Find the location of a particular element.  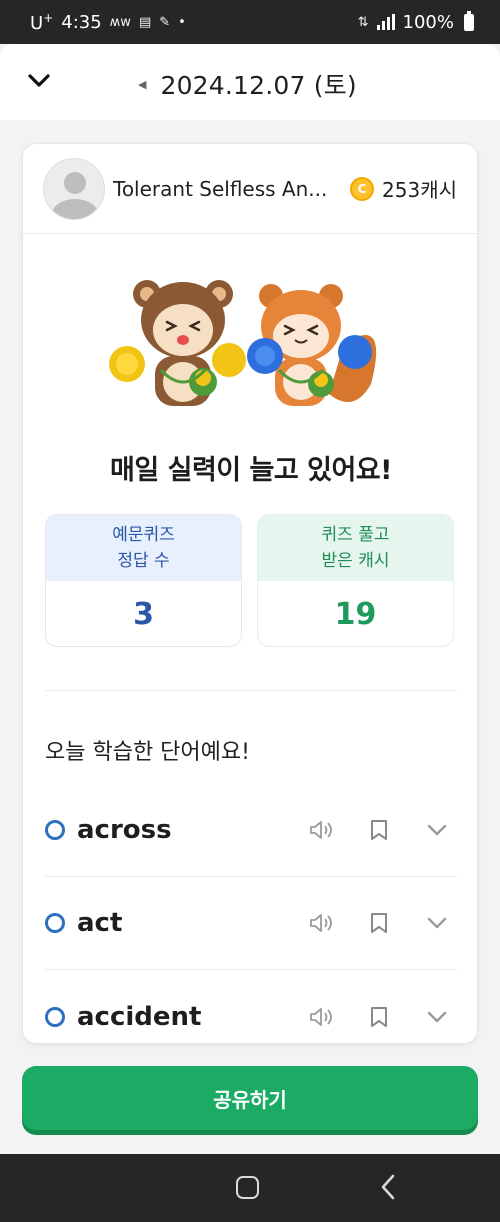

system-nav-bar is located at coordinates (250, 1188).